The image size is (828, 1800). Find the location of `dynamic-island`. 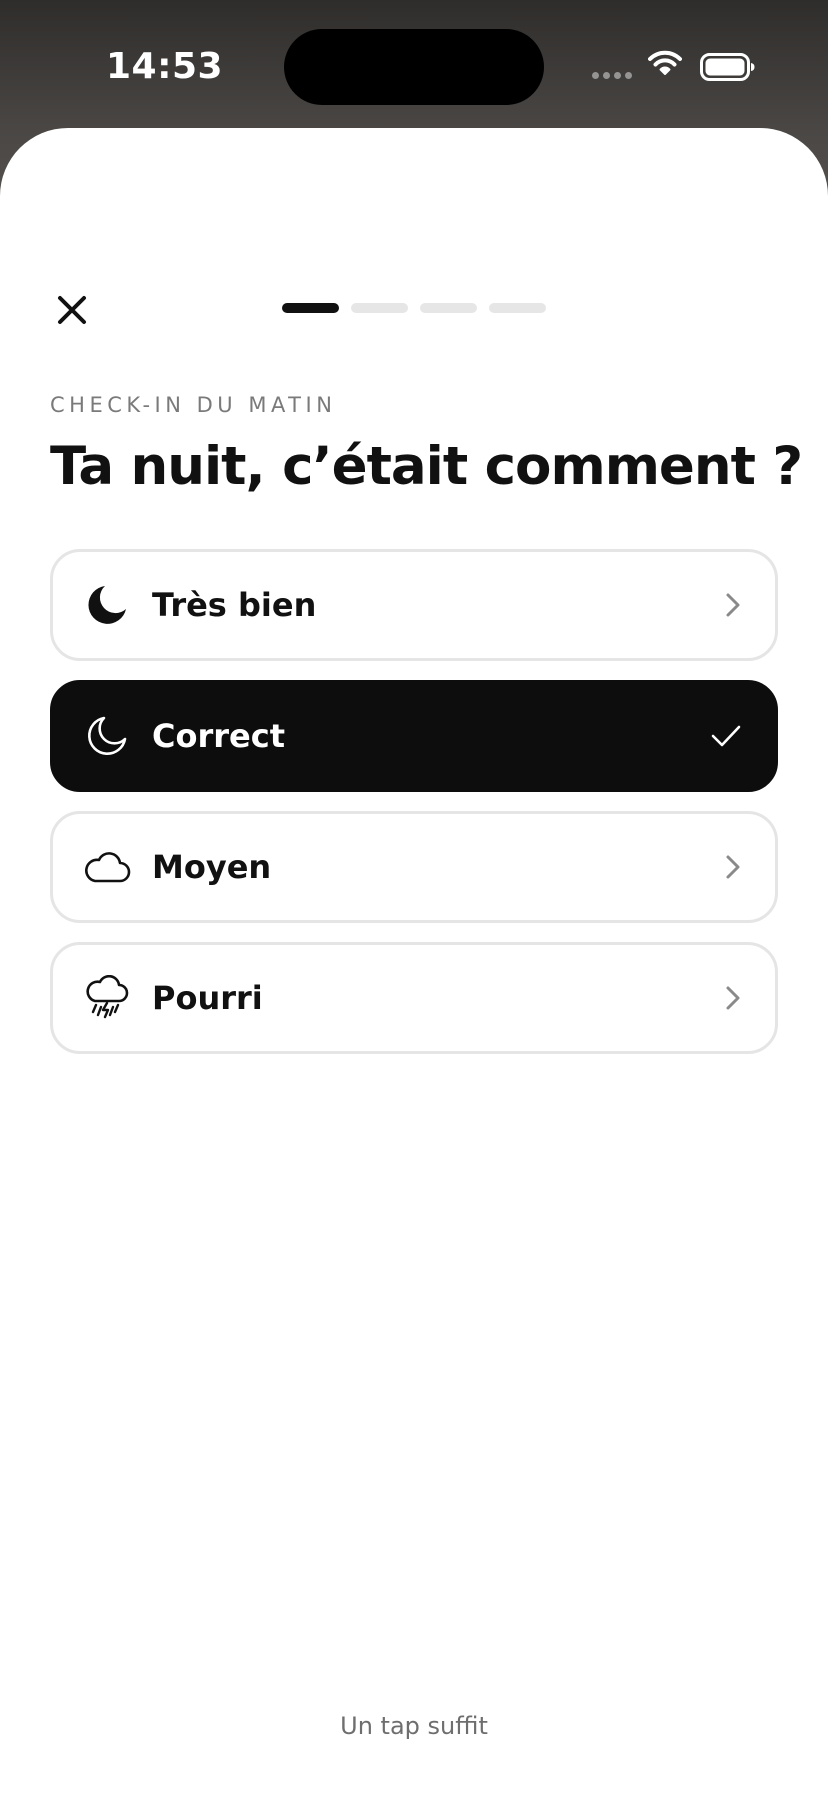

dynamic-island is located at coordinates (414, 67).